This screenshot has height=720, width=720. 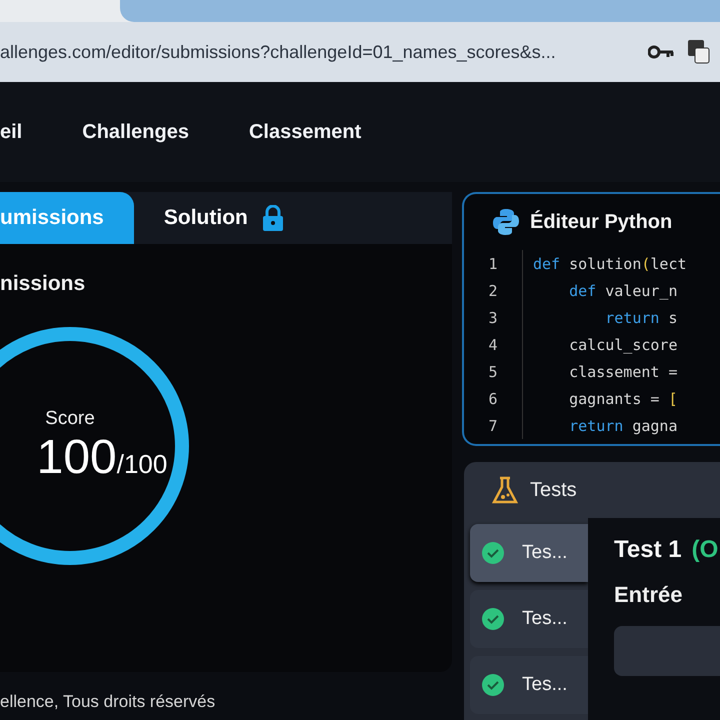 I want to click on input-label: Entrée, so click(x=649, y=595).